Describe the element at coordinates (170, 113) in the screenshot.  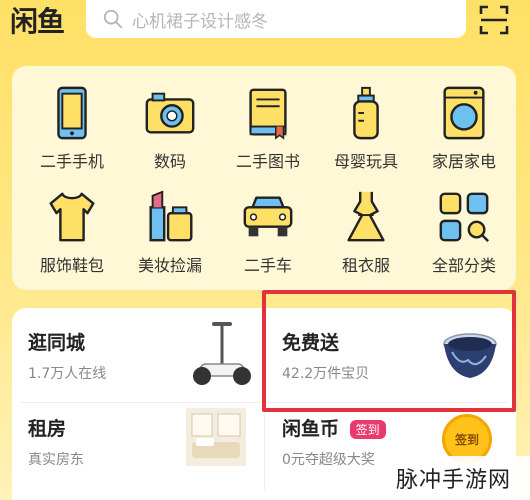
I see `camera-icon` at that location.